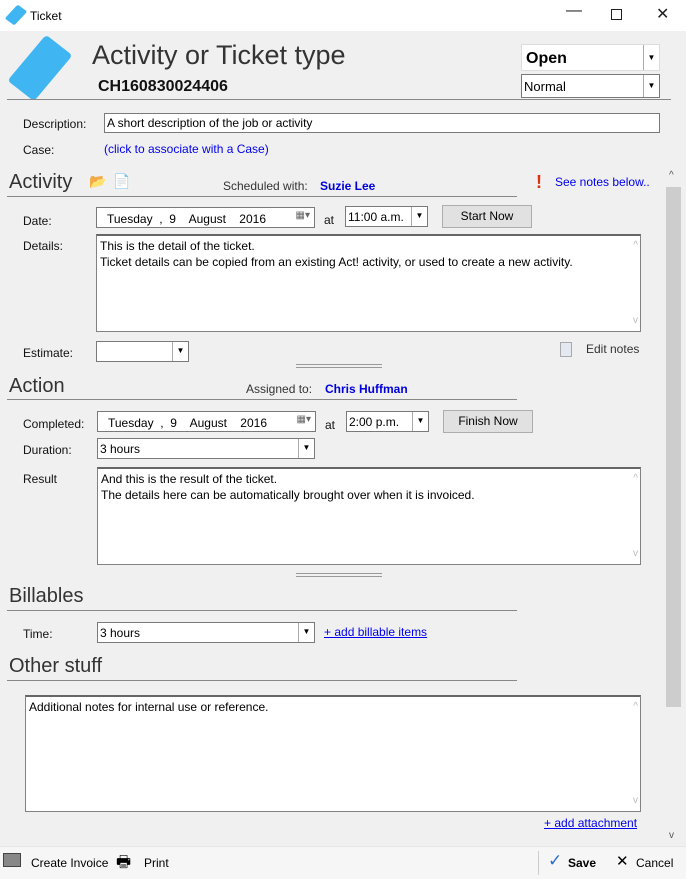 The width and height of the screenshot is (686, 879). What do you see at coordinates (219, 55) in the screenshot?
I see `ticket-type-title: Activity or Ticket type` at bounding box center [219, 55].